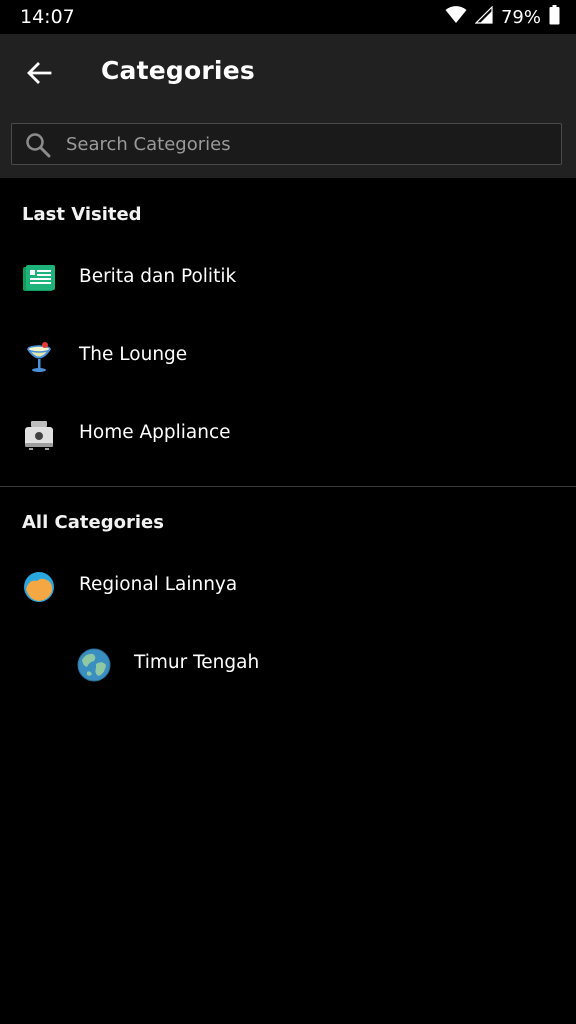  Describe the element at coordinates (39, 279) in the screenshot. I see `newspaper-icon` at that location.